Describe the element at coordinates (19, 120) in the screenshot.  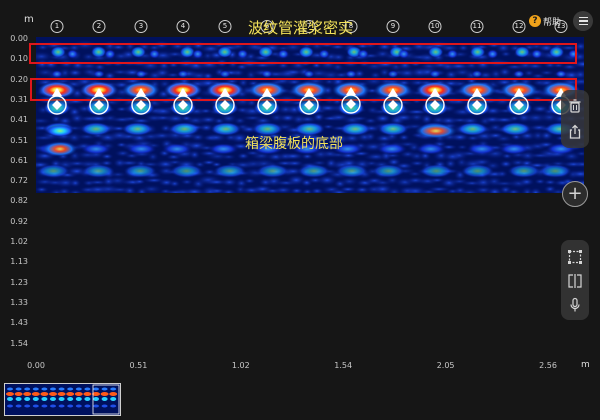
I see `depth-tick-label: 0.41` at that location.